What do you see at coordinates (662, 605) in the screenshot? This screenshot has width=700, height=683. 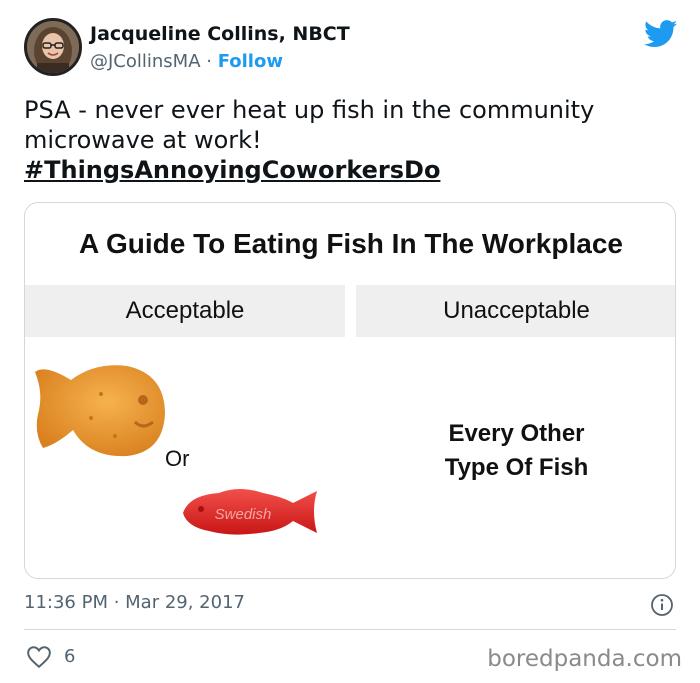 I see `info-icon` at bounding box center [662, 605].